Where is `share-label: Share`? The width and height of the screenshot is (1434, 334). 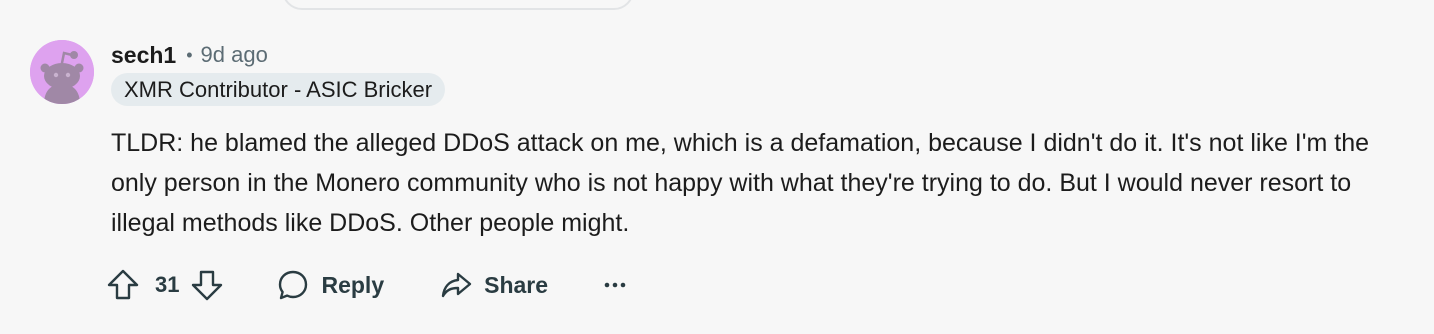
share-label: Share is located at coordinates (516, 284).